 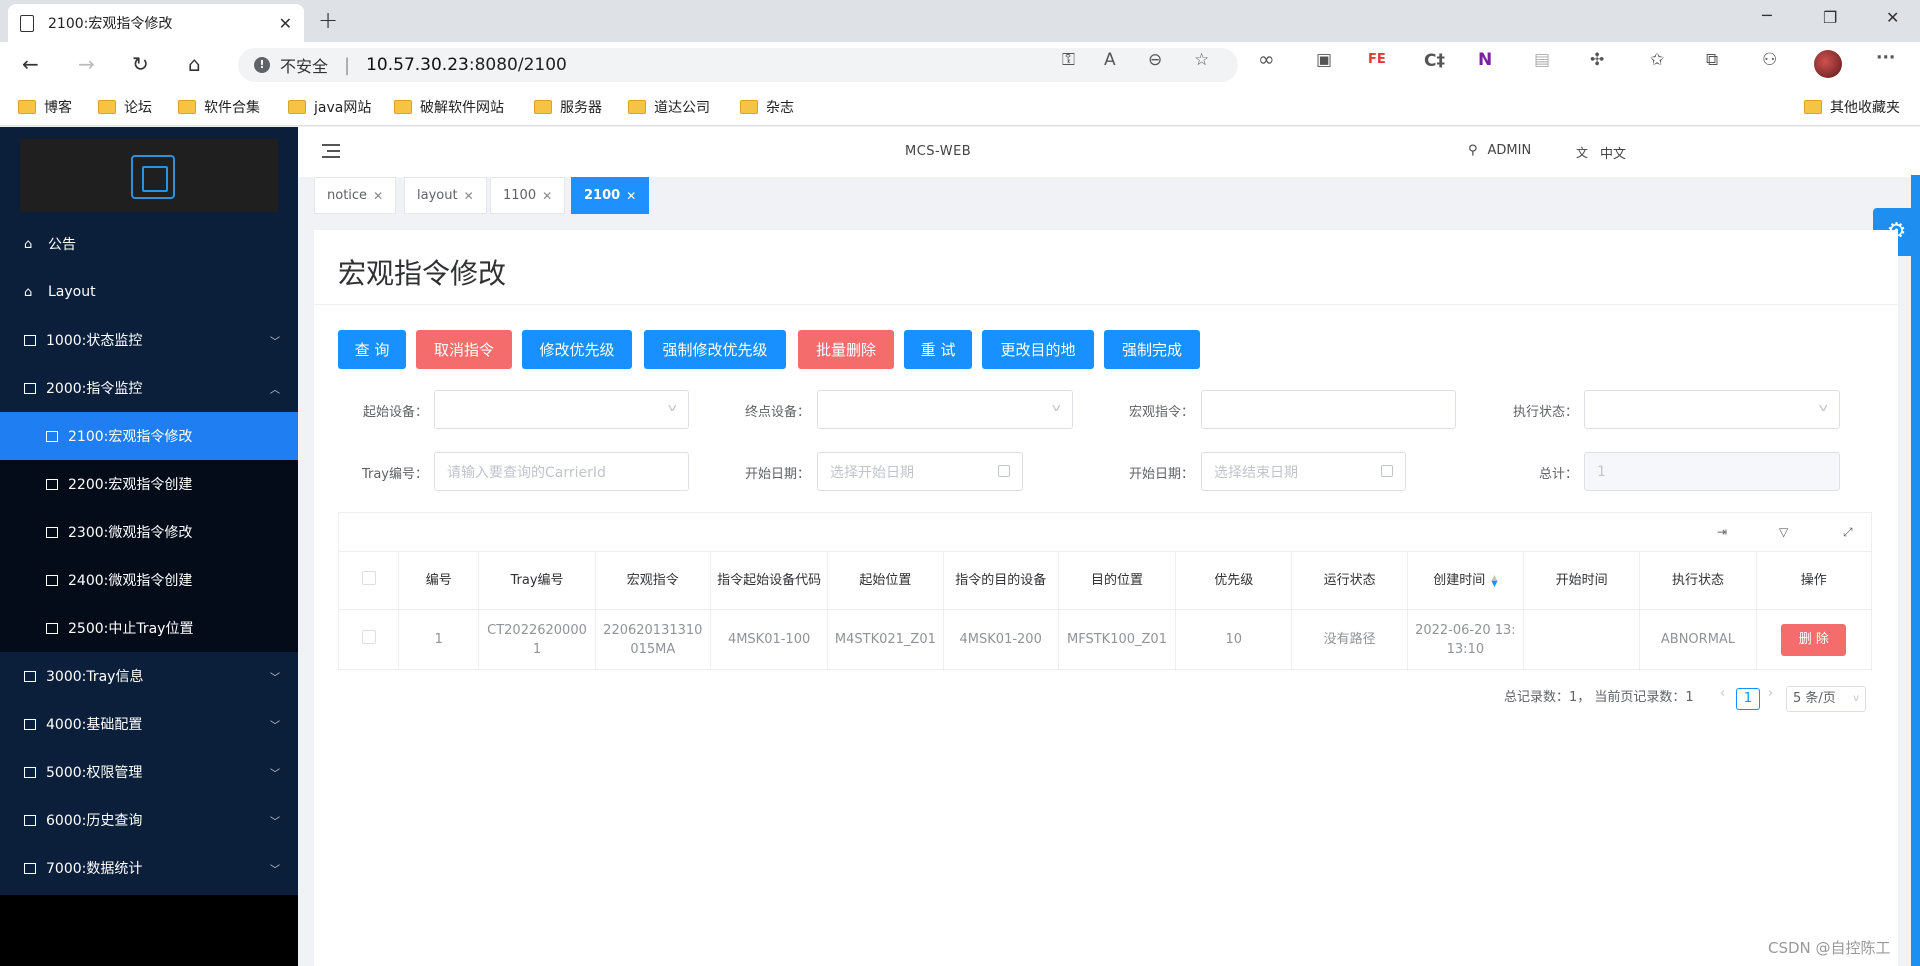 What do you see at coordinates (945, 409) in the screenshot?
I see `end-device-select: v` at bounding box center [945, 409].